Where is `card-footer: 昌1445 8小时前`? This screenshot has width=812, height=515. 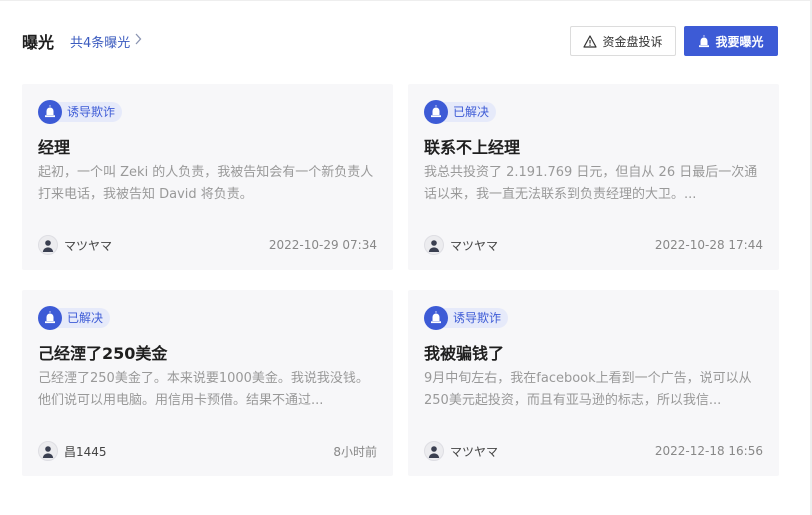
card-footer: 昌1445 8小时前 is located at coordinates (207, 451).